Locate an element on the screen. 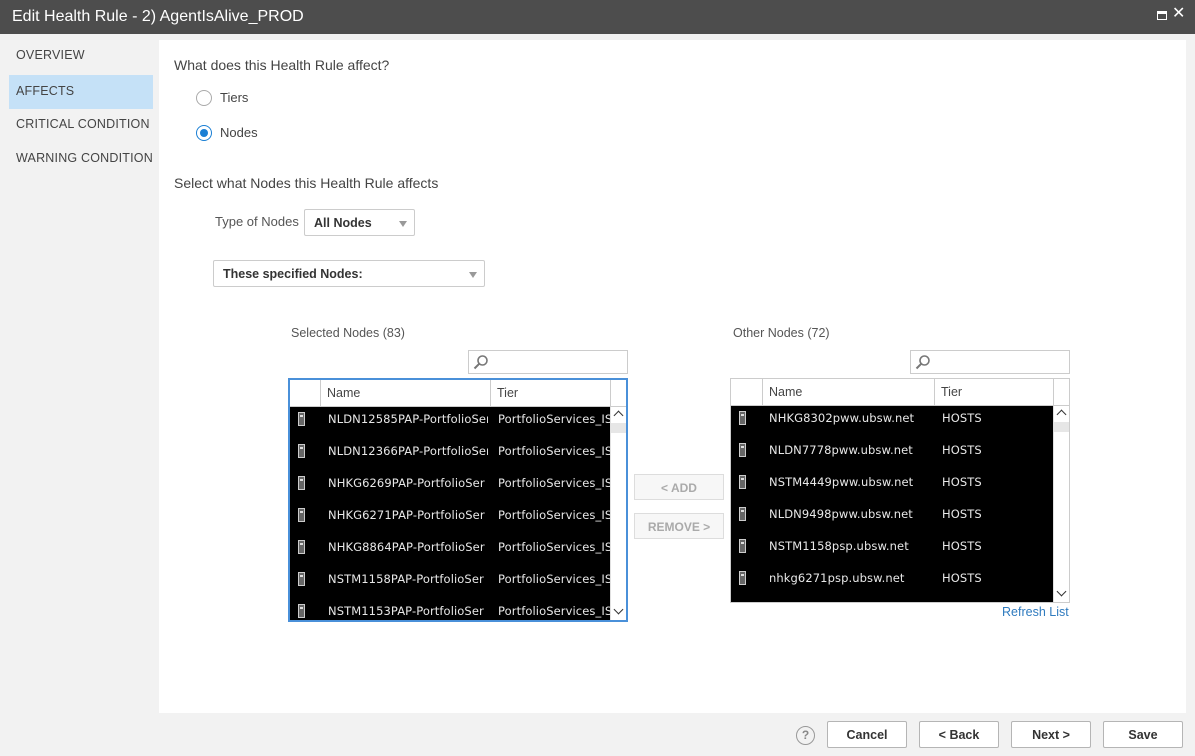 This screenshot has height=756, width=1195. other-nodes-title: Other Nodes (72) is located at coordinates (781, 333).